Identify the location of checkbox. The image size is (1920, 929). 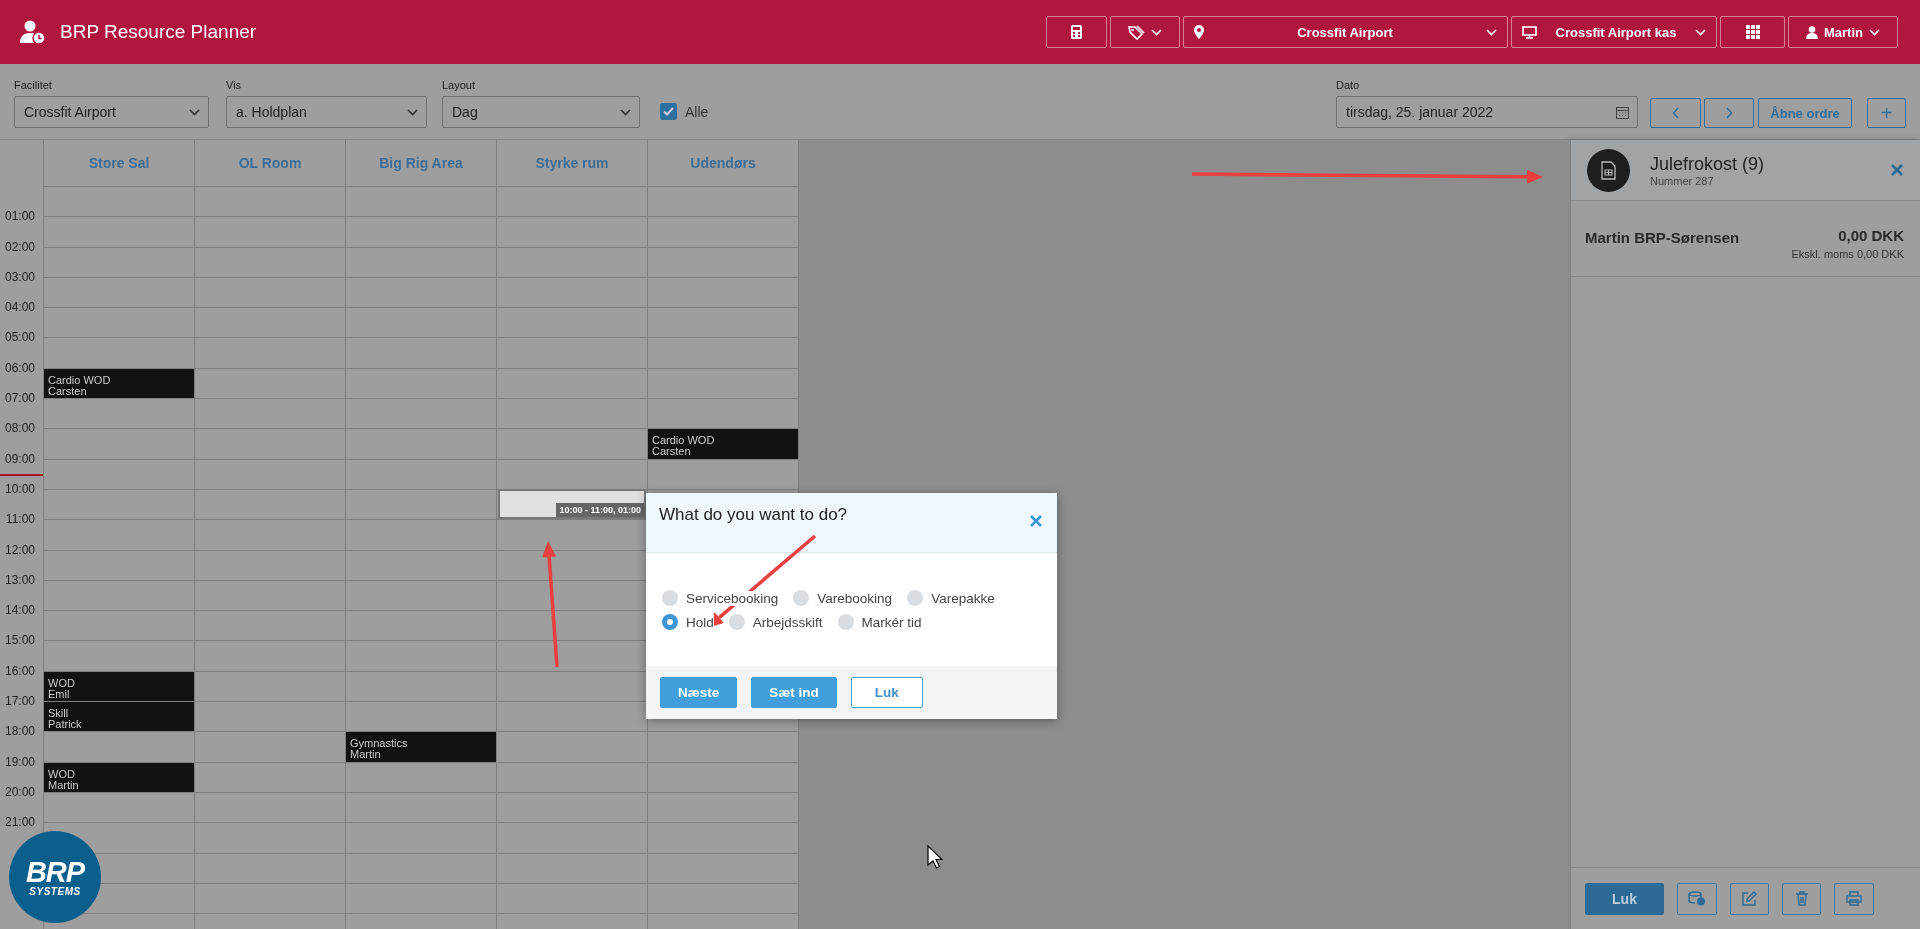
(668, 111).